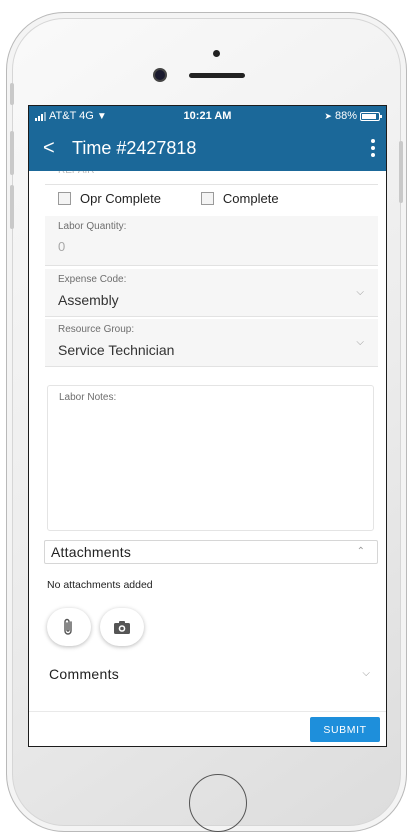 The width and height of the screenshot is (411, 835). Describe the element at coordinates (64, 198) in the screenshot. I see `opr-complete-checkbox` at that location.